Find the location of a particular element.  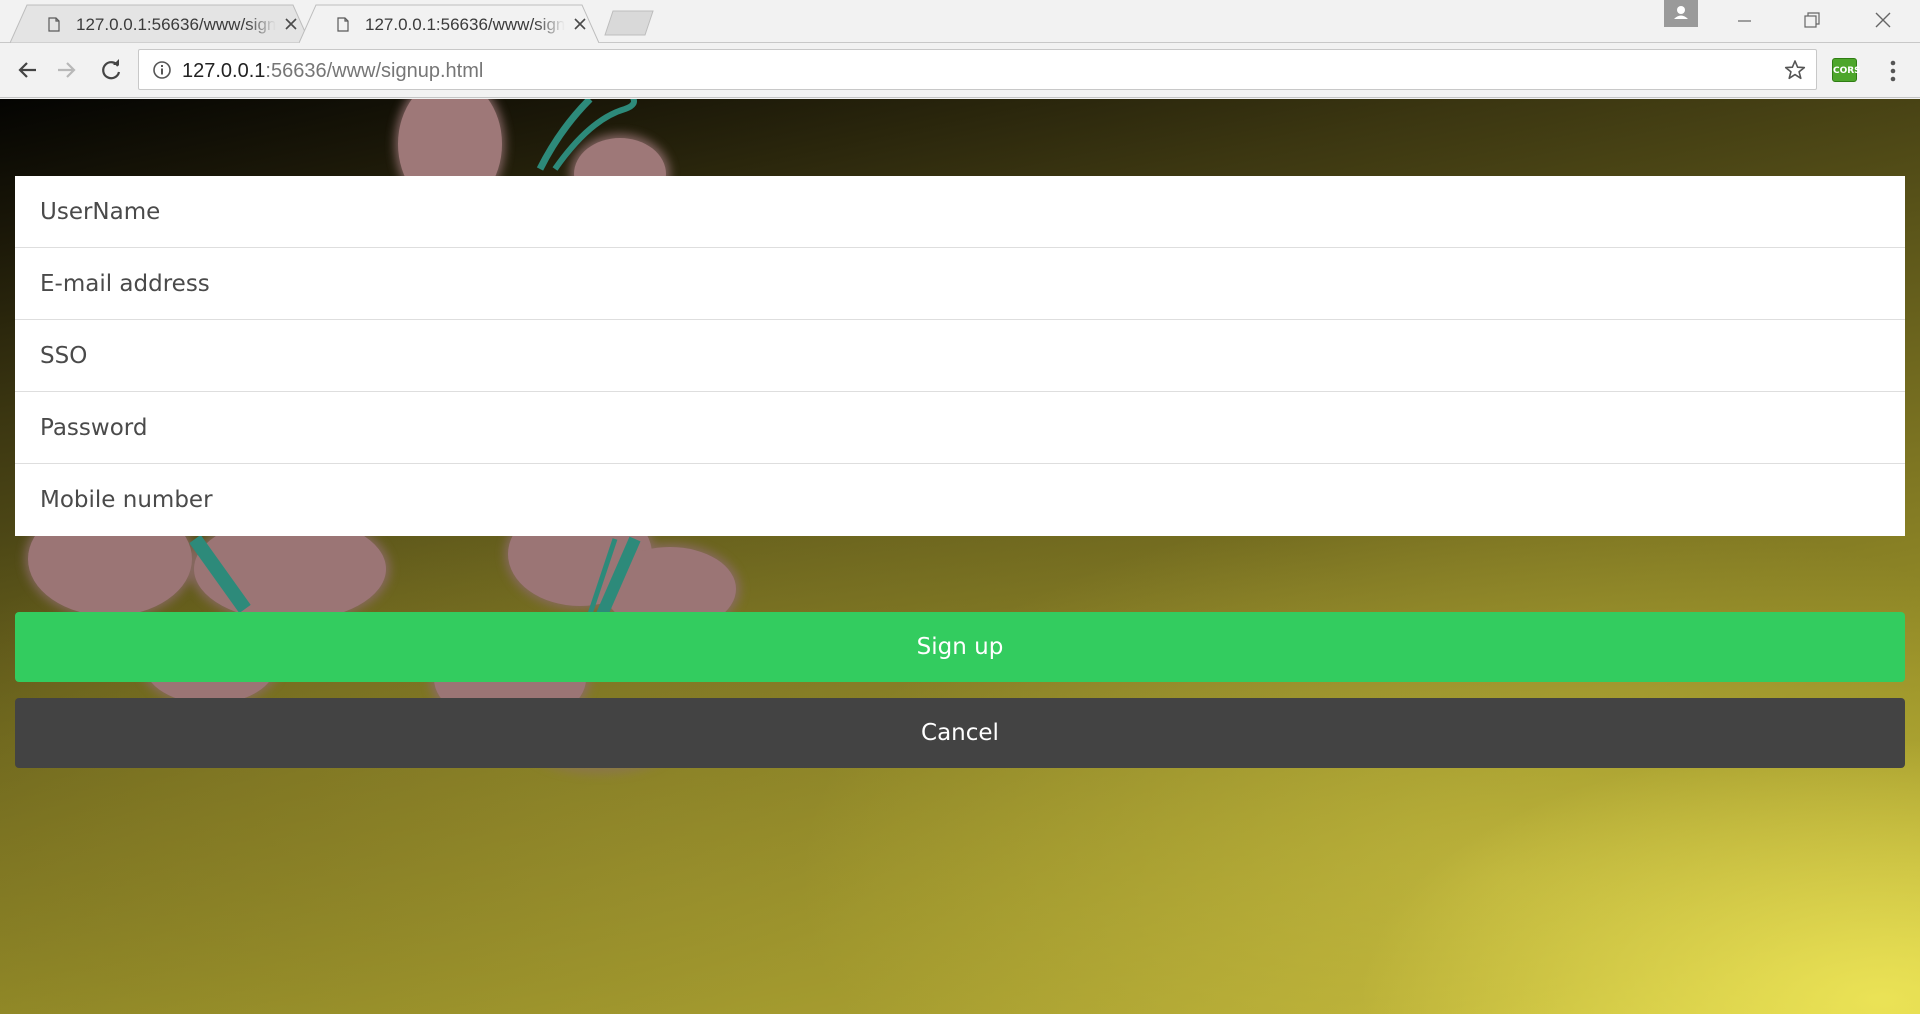

cors-extension-button: CORS is located at coordinates (1846, 70).